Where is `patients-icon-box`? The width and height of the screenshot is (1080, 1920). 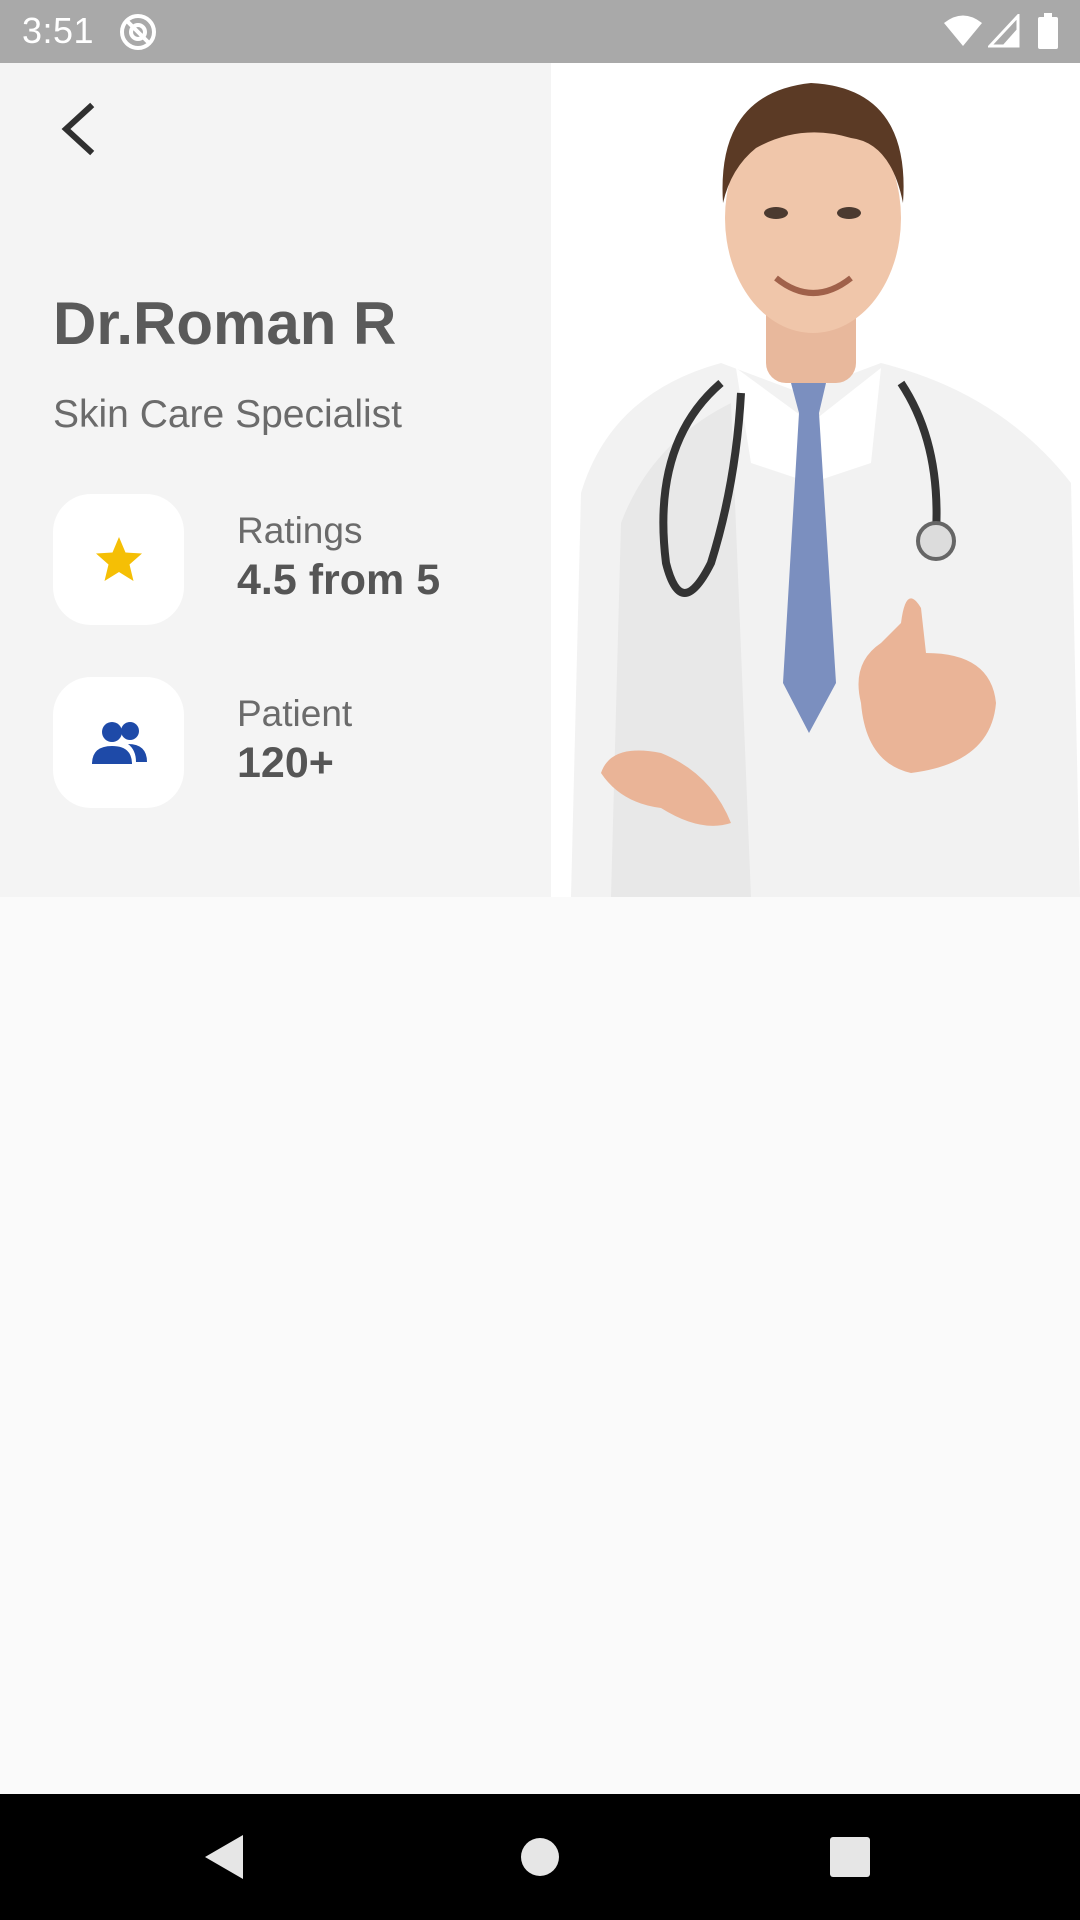
patients-icon-box is located at coordinates (118, 742).